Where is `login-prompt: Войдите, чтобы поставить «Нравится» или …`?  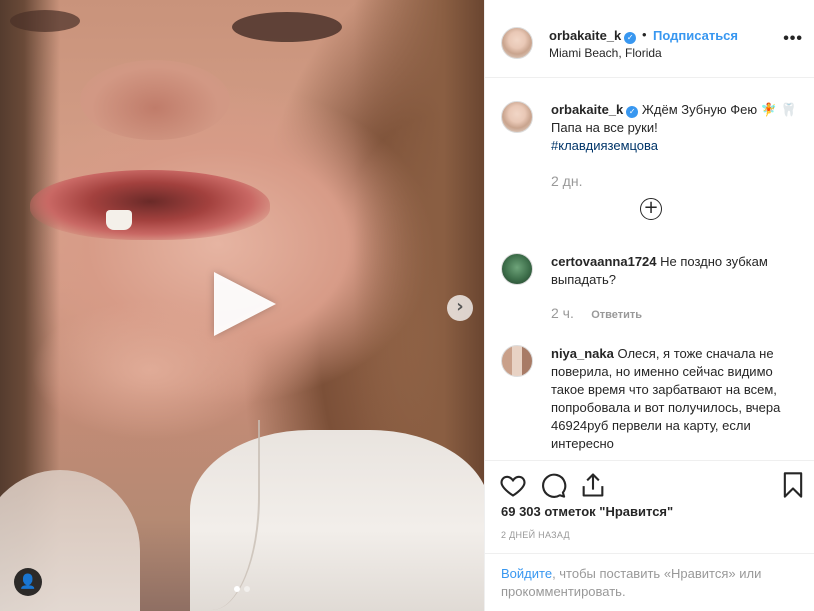 login-prompt: Войдите, чтобы поставить «Нравится» или … is located at coordinates (649, 582).